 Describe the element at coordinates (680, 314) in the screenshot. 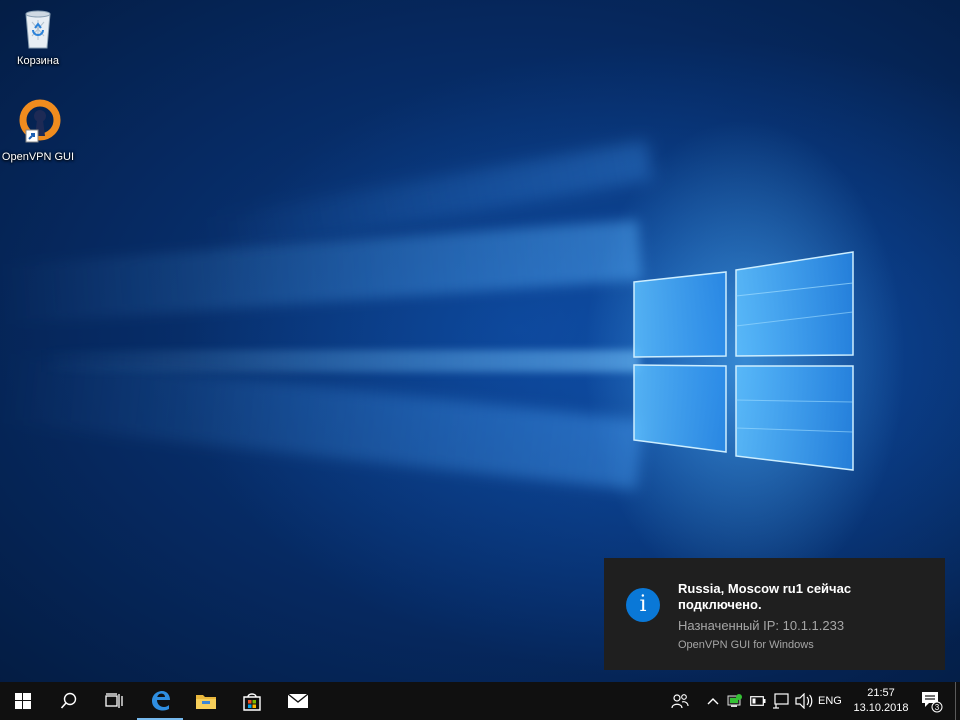

I see `logo-pane-top-left` at that location.